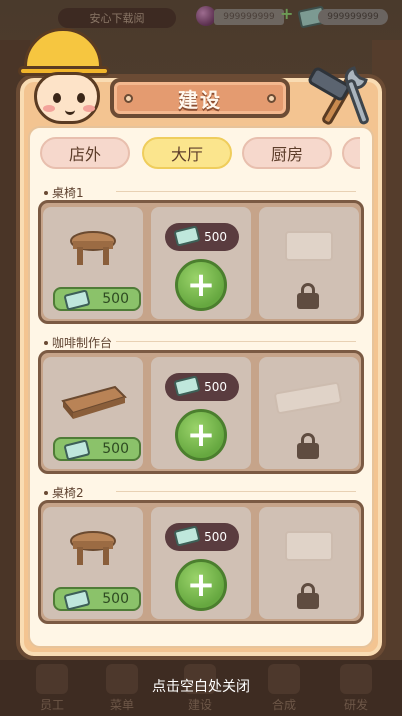 Image resolution: width=402 pixels, height=716 pixels. I want to click on mascot-builder, so click(68, 78).